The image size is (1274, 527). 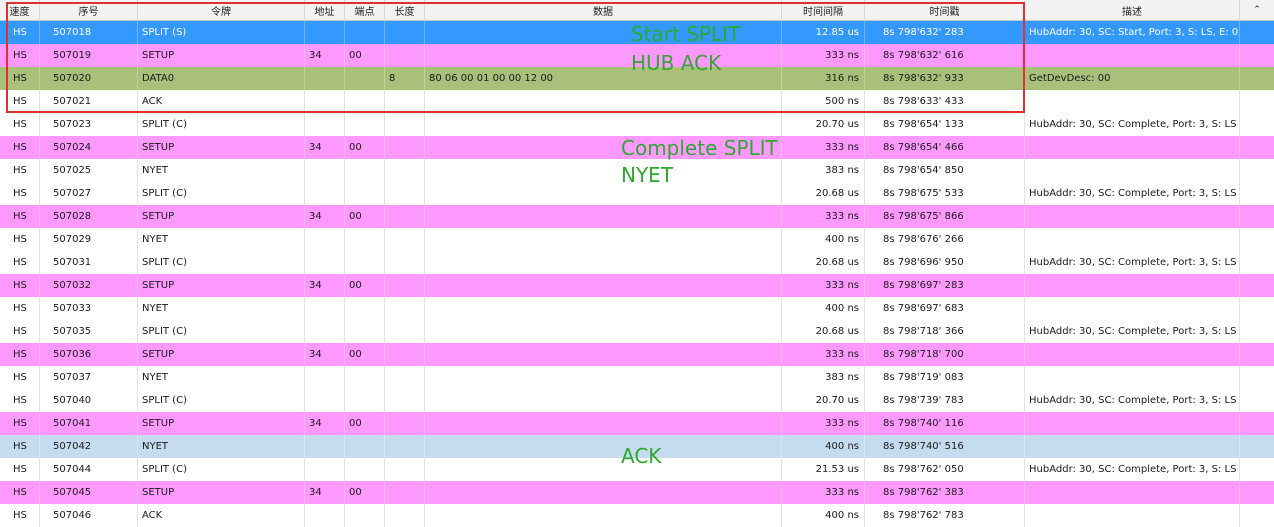 What do you see at coordinates (823, 55) in the screenshot?
I see `interval-cell: 333 ns` at bounding box center [823, 55].